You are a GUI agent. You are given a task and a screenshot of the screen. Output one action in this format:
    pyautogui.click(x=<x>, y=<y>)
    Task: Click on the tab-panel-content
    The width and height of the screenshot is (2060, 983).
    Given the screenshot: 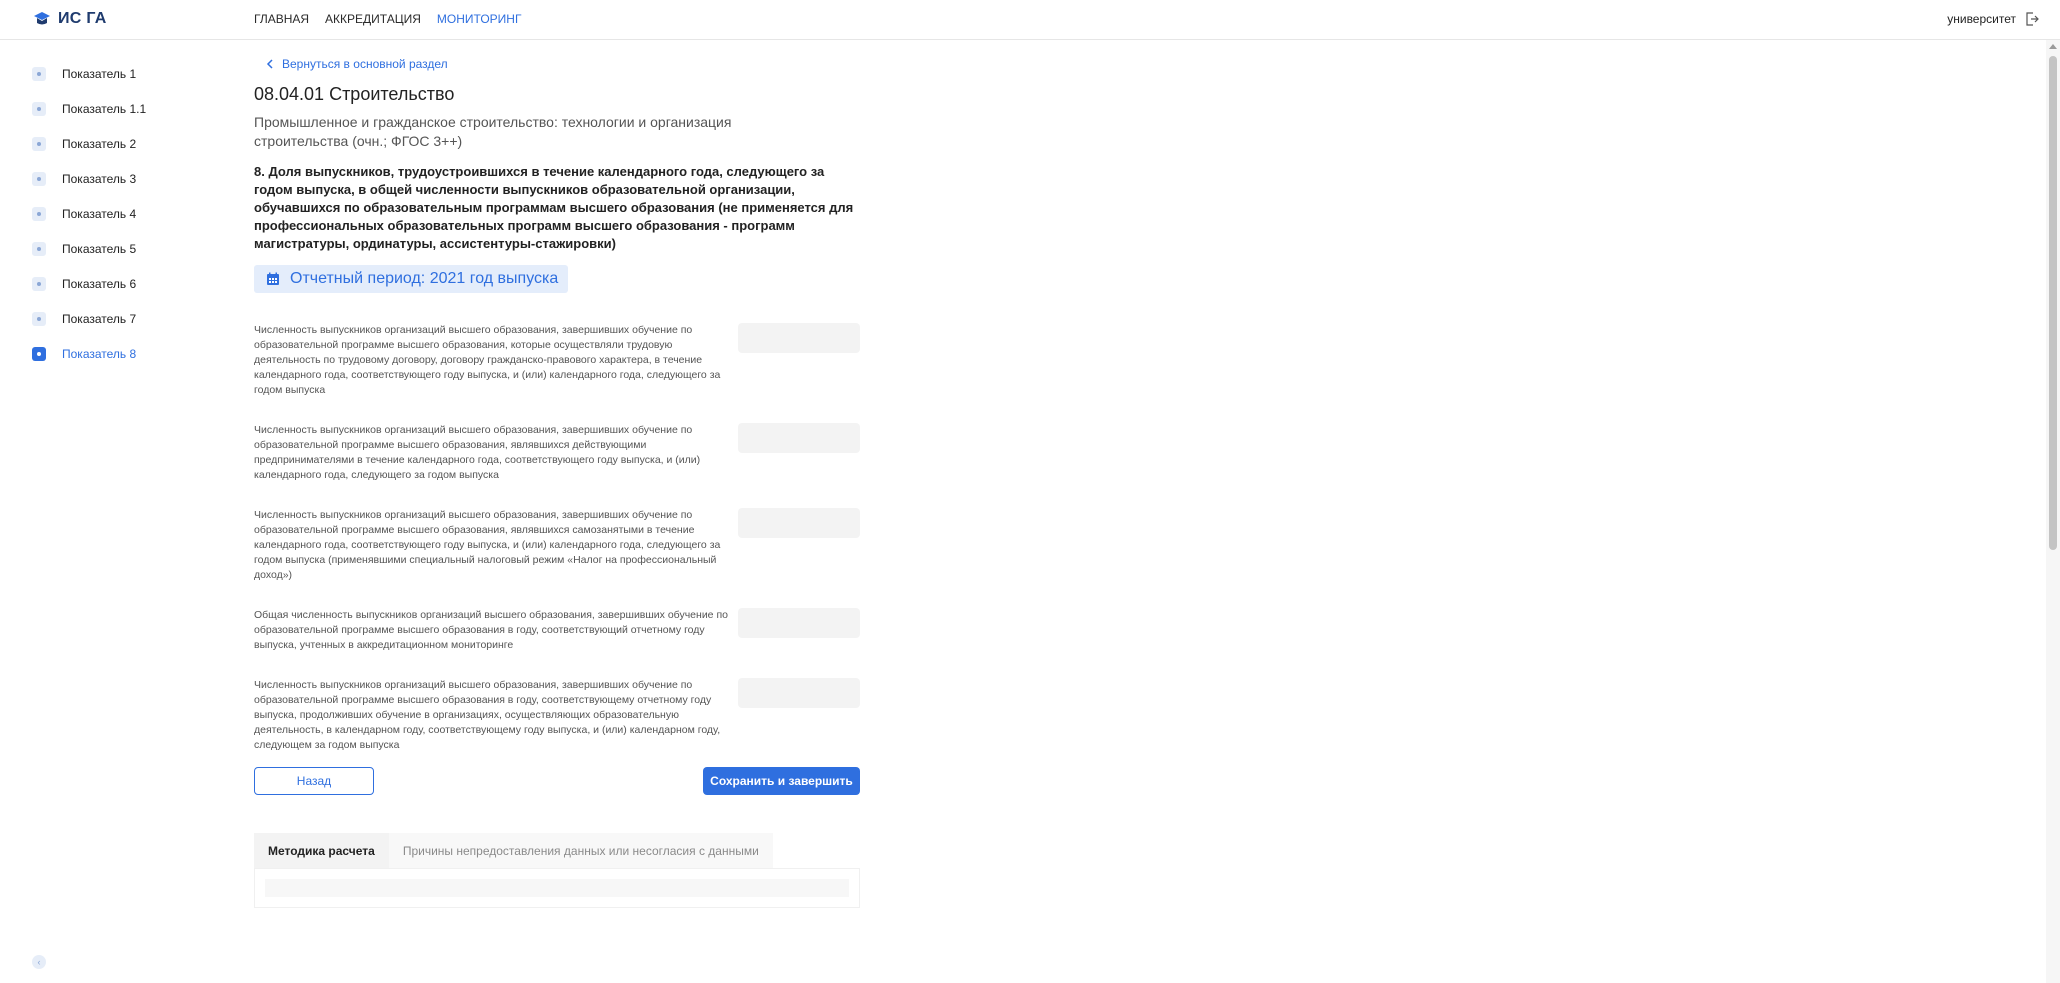 What is the action you would take?
    pyautogui.click(x=557, y=888)
    